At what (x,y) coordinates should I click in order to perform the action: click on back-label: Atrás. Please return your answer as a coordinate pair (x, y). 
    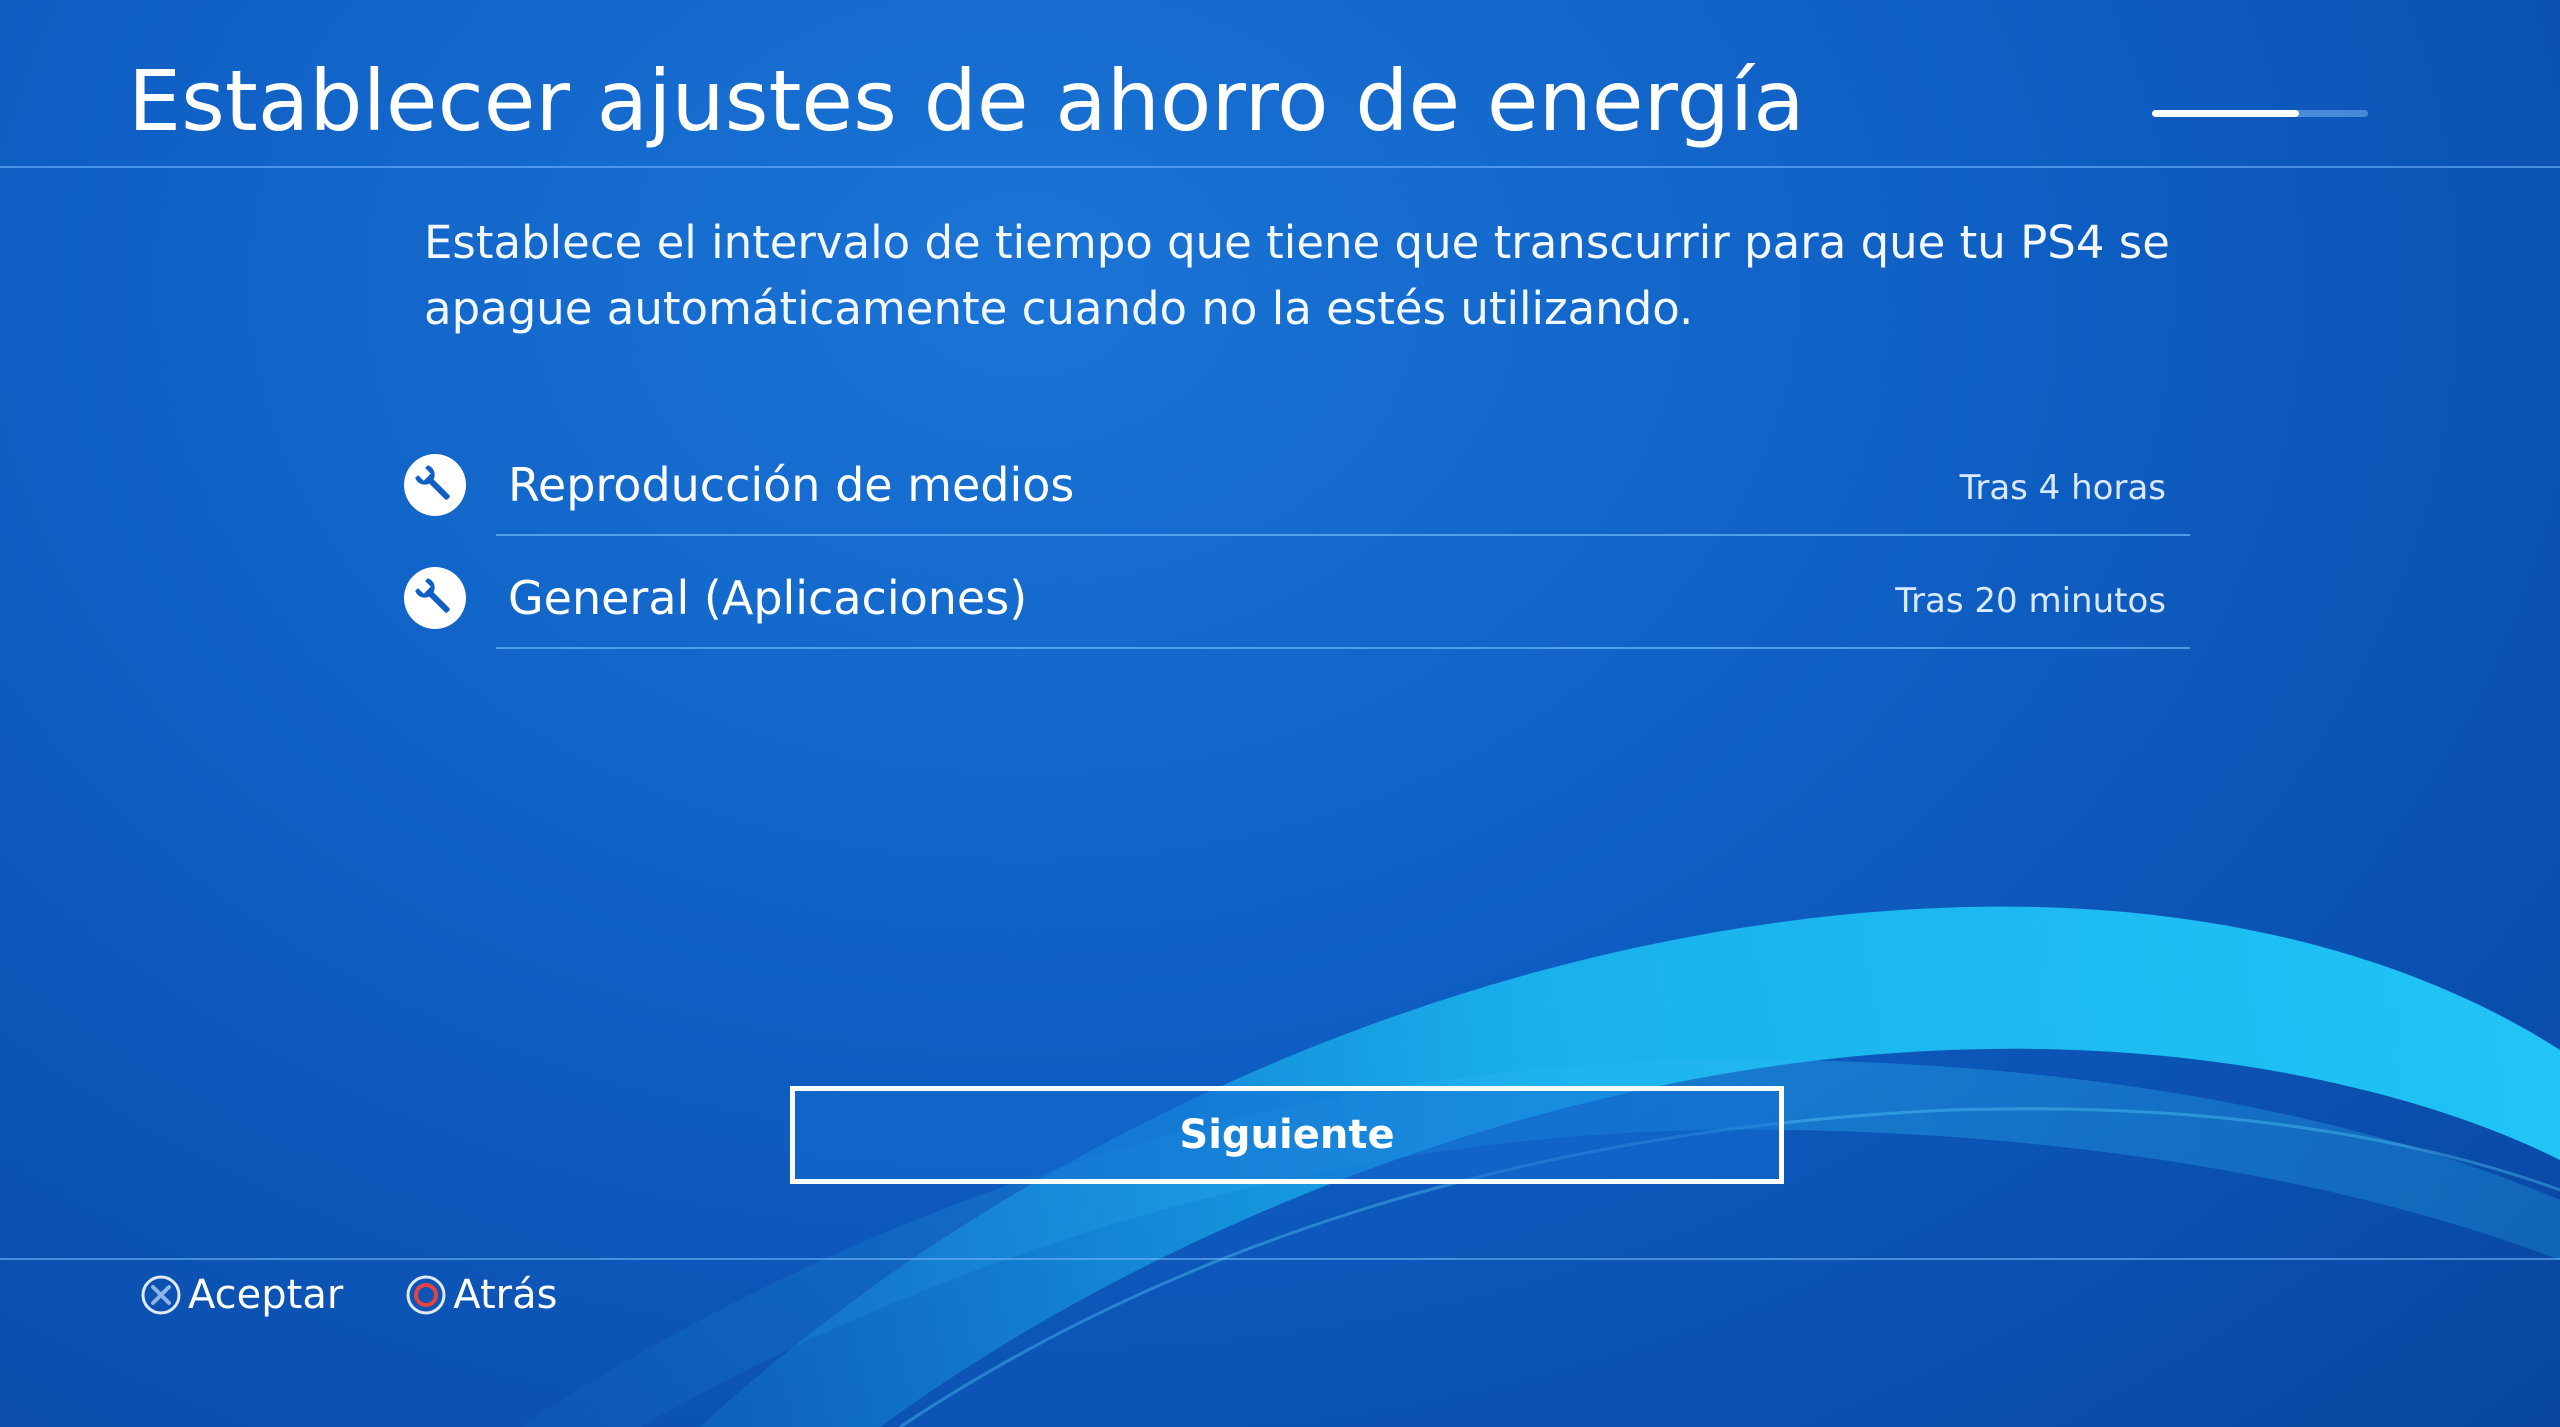
    Looking at the image, I should click on (505, 1295).